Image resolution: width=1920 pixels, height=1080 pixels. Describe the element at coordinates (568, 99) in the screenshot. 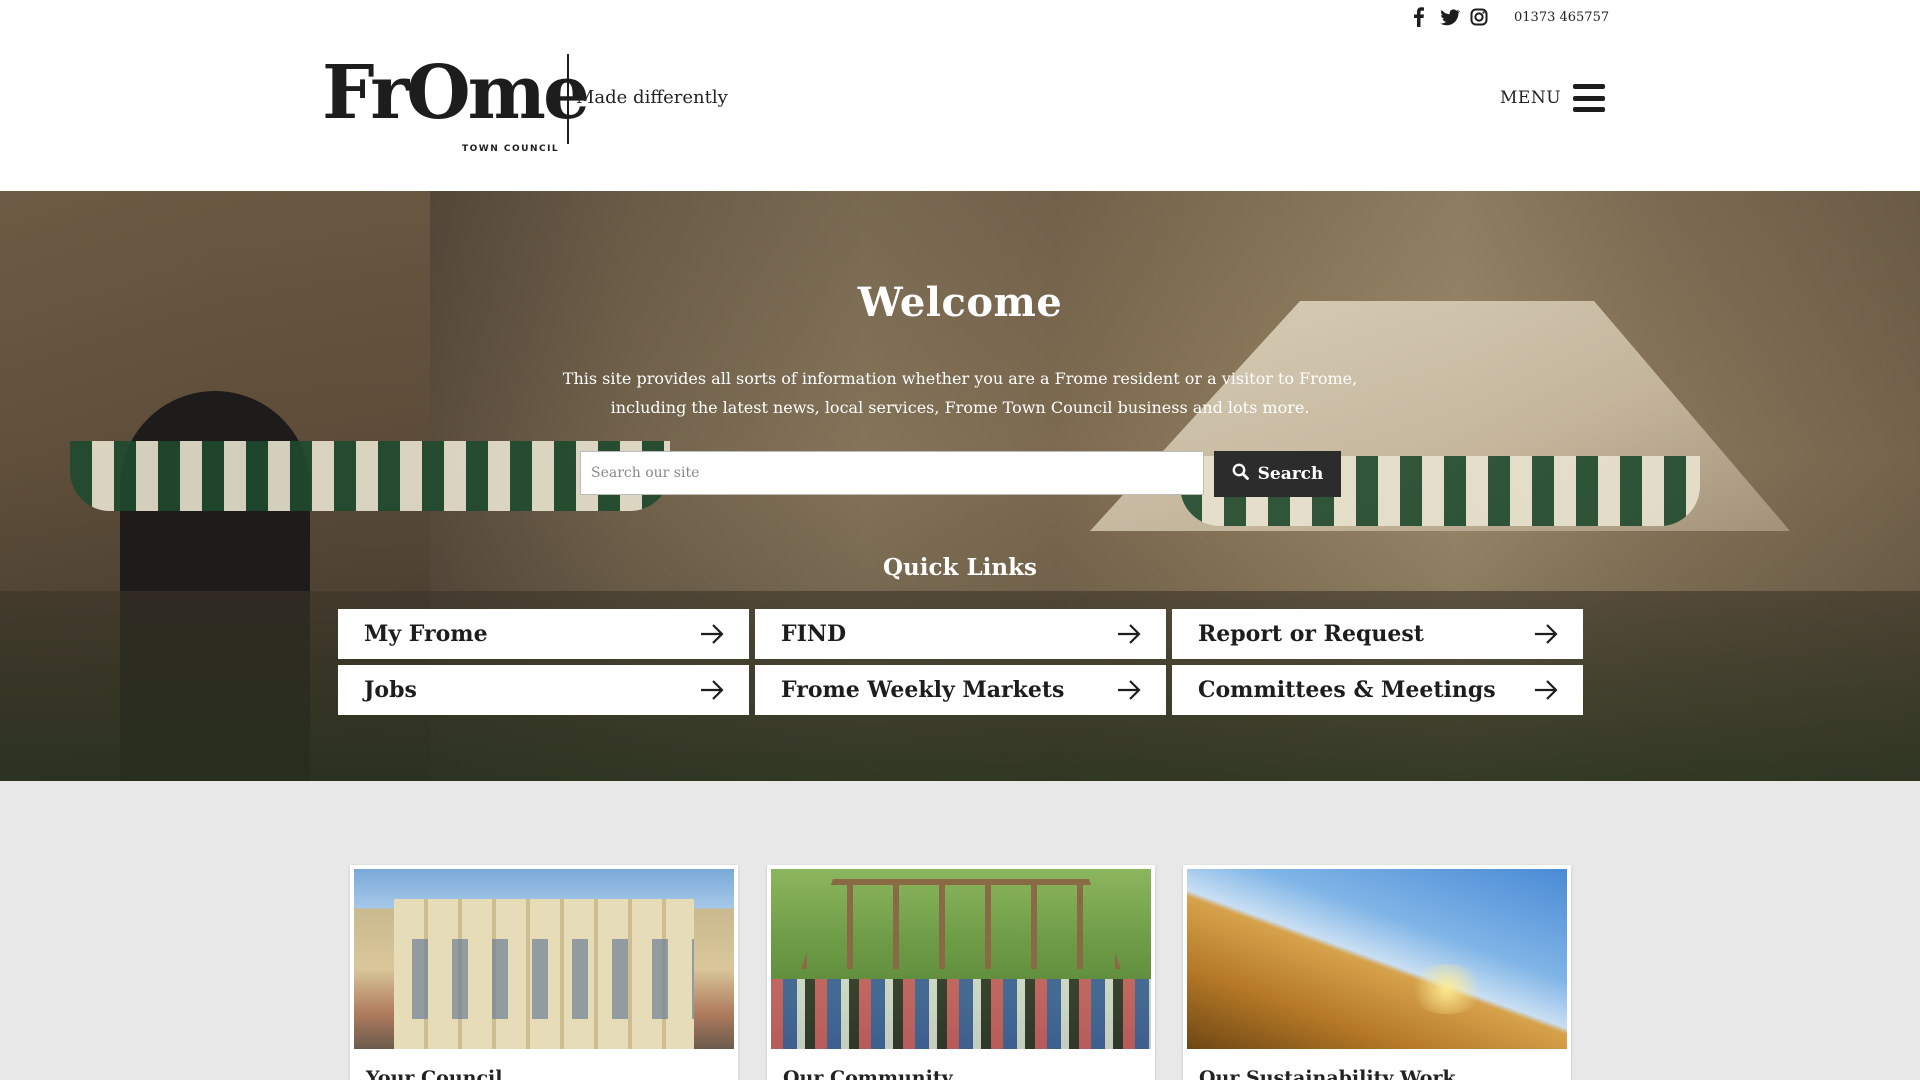

I see `logo-divider` at that location.